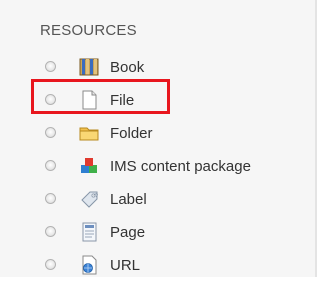 This screenshot has height=282, width=320. What do you see at coordinates (50, 198) in the screenshot?
I see `resource-radio-label` at bounding box center [50, 198].